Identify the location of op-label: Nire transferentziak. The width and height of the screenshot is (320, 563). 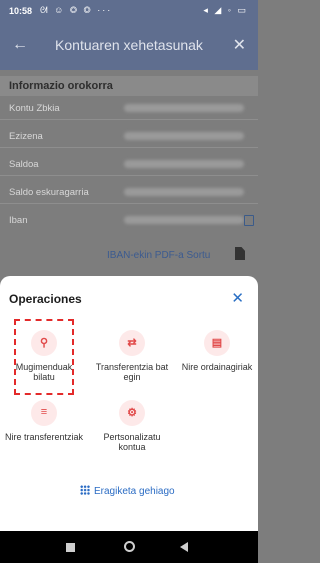
(44, 437).